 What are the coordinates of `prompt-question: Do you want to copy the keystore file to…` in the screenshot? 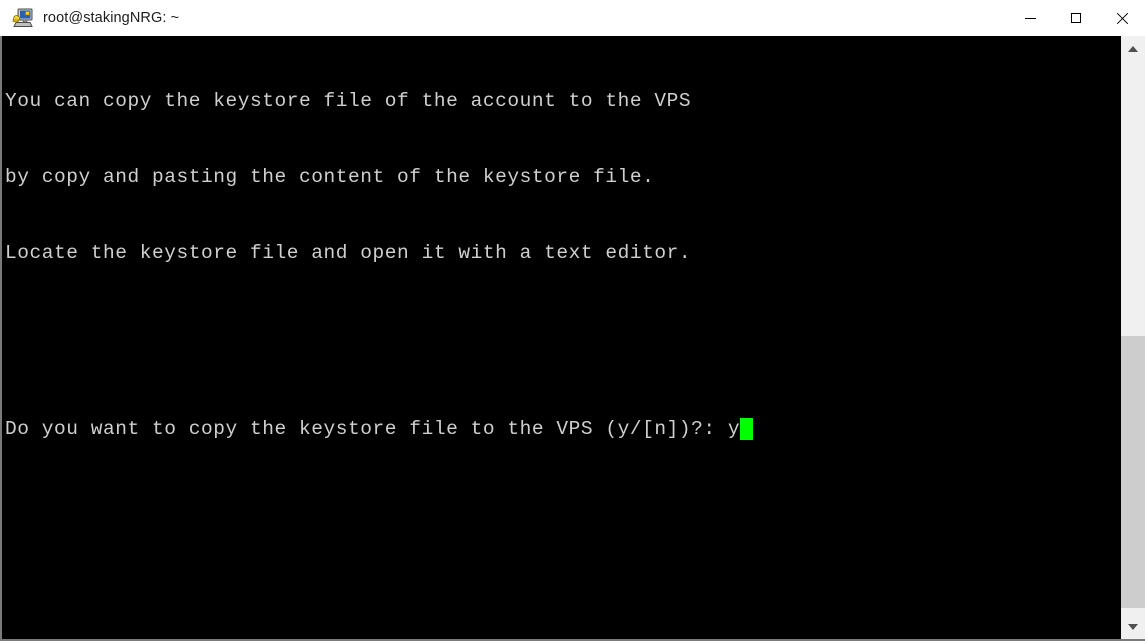 It's located at (366, 428).